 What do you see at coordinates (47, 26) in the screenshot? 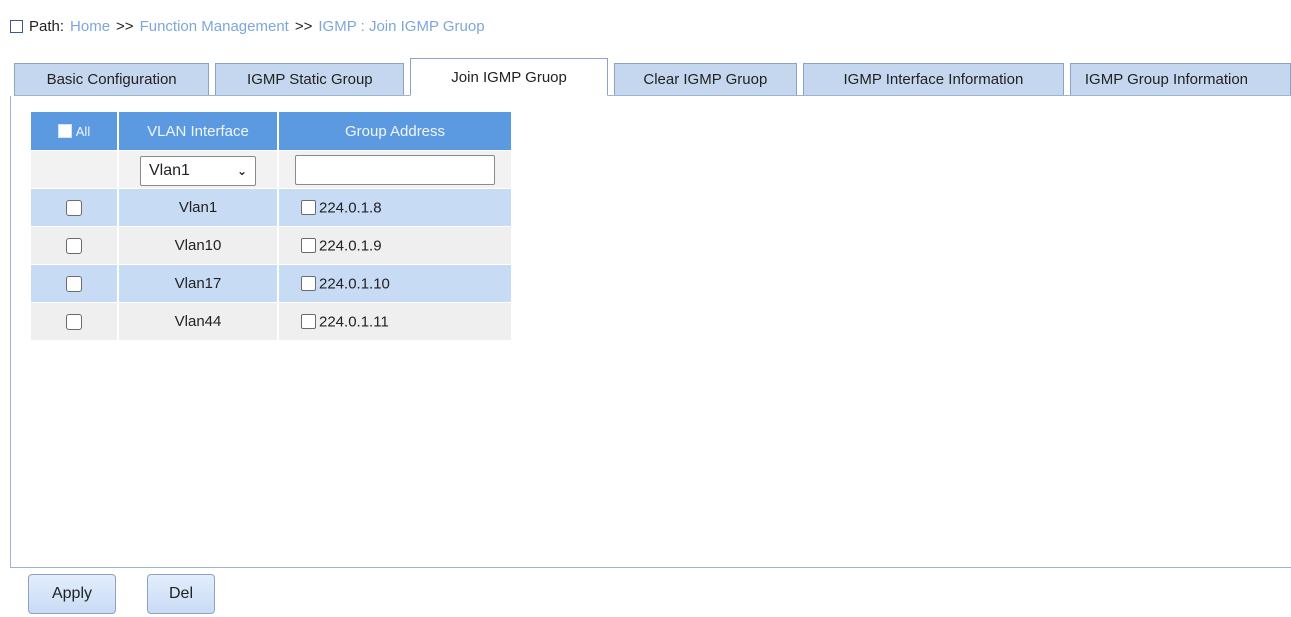
I see `path-label: Path:` at bounding box center [47, 26].